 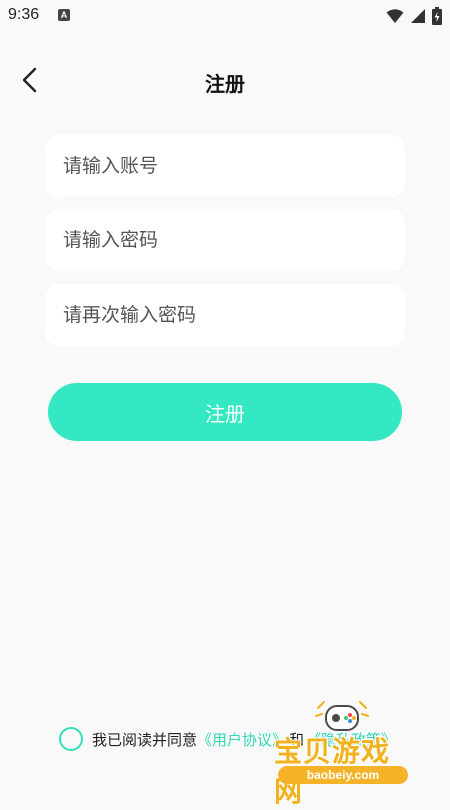 What do you see at coordinates (351, 739) in the screenshot?
I see `privacy-policy-link: 《隐私政策》` at bounding box center [351, 739].